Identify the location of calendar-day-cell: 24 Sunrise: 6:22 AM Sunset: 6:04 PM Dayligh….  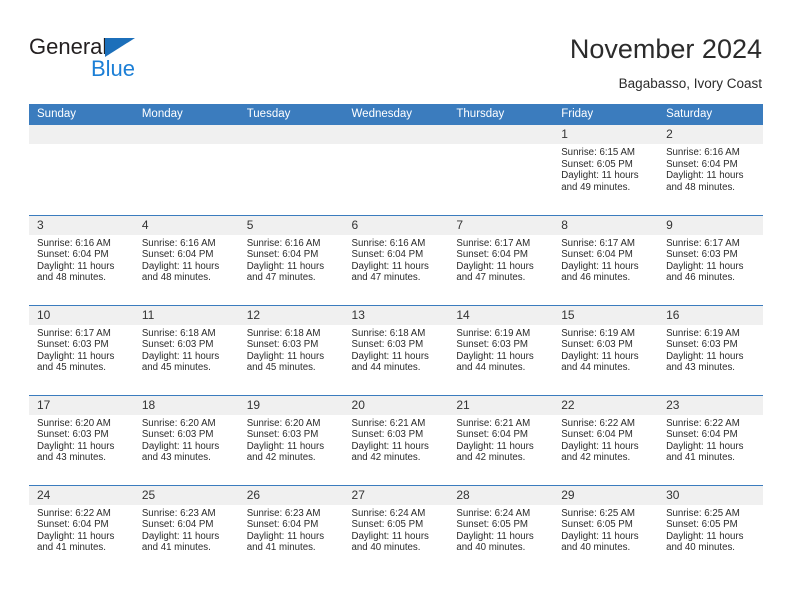
(81, 529).